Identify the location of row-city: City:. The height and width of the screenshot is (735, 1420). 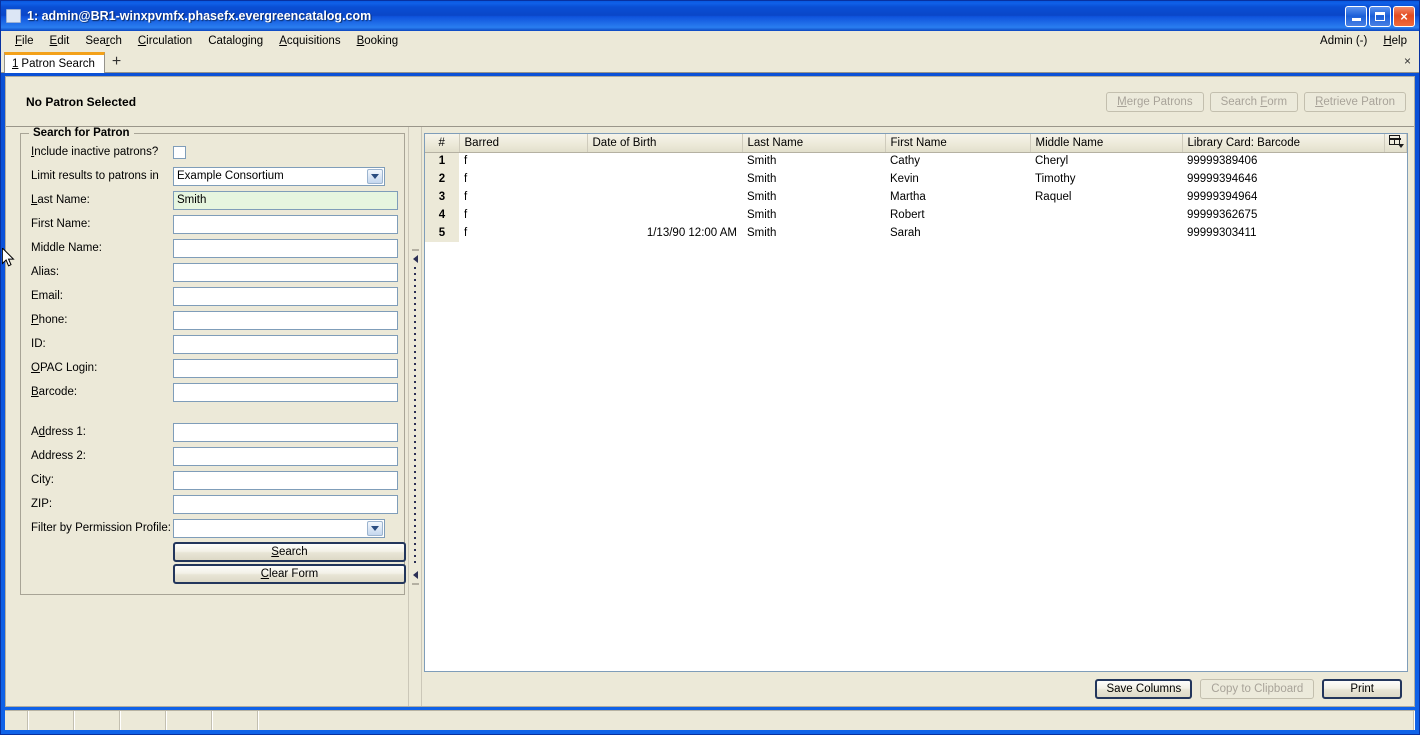
(214, 480).